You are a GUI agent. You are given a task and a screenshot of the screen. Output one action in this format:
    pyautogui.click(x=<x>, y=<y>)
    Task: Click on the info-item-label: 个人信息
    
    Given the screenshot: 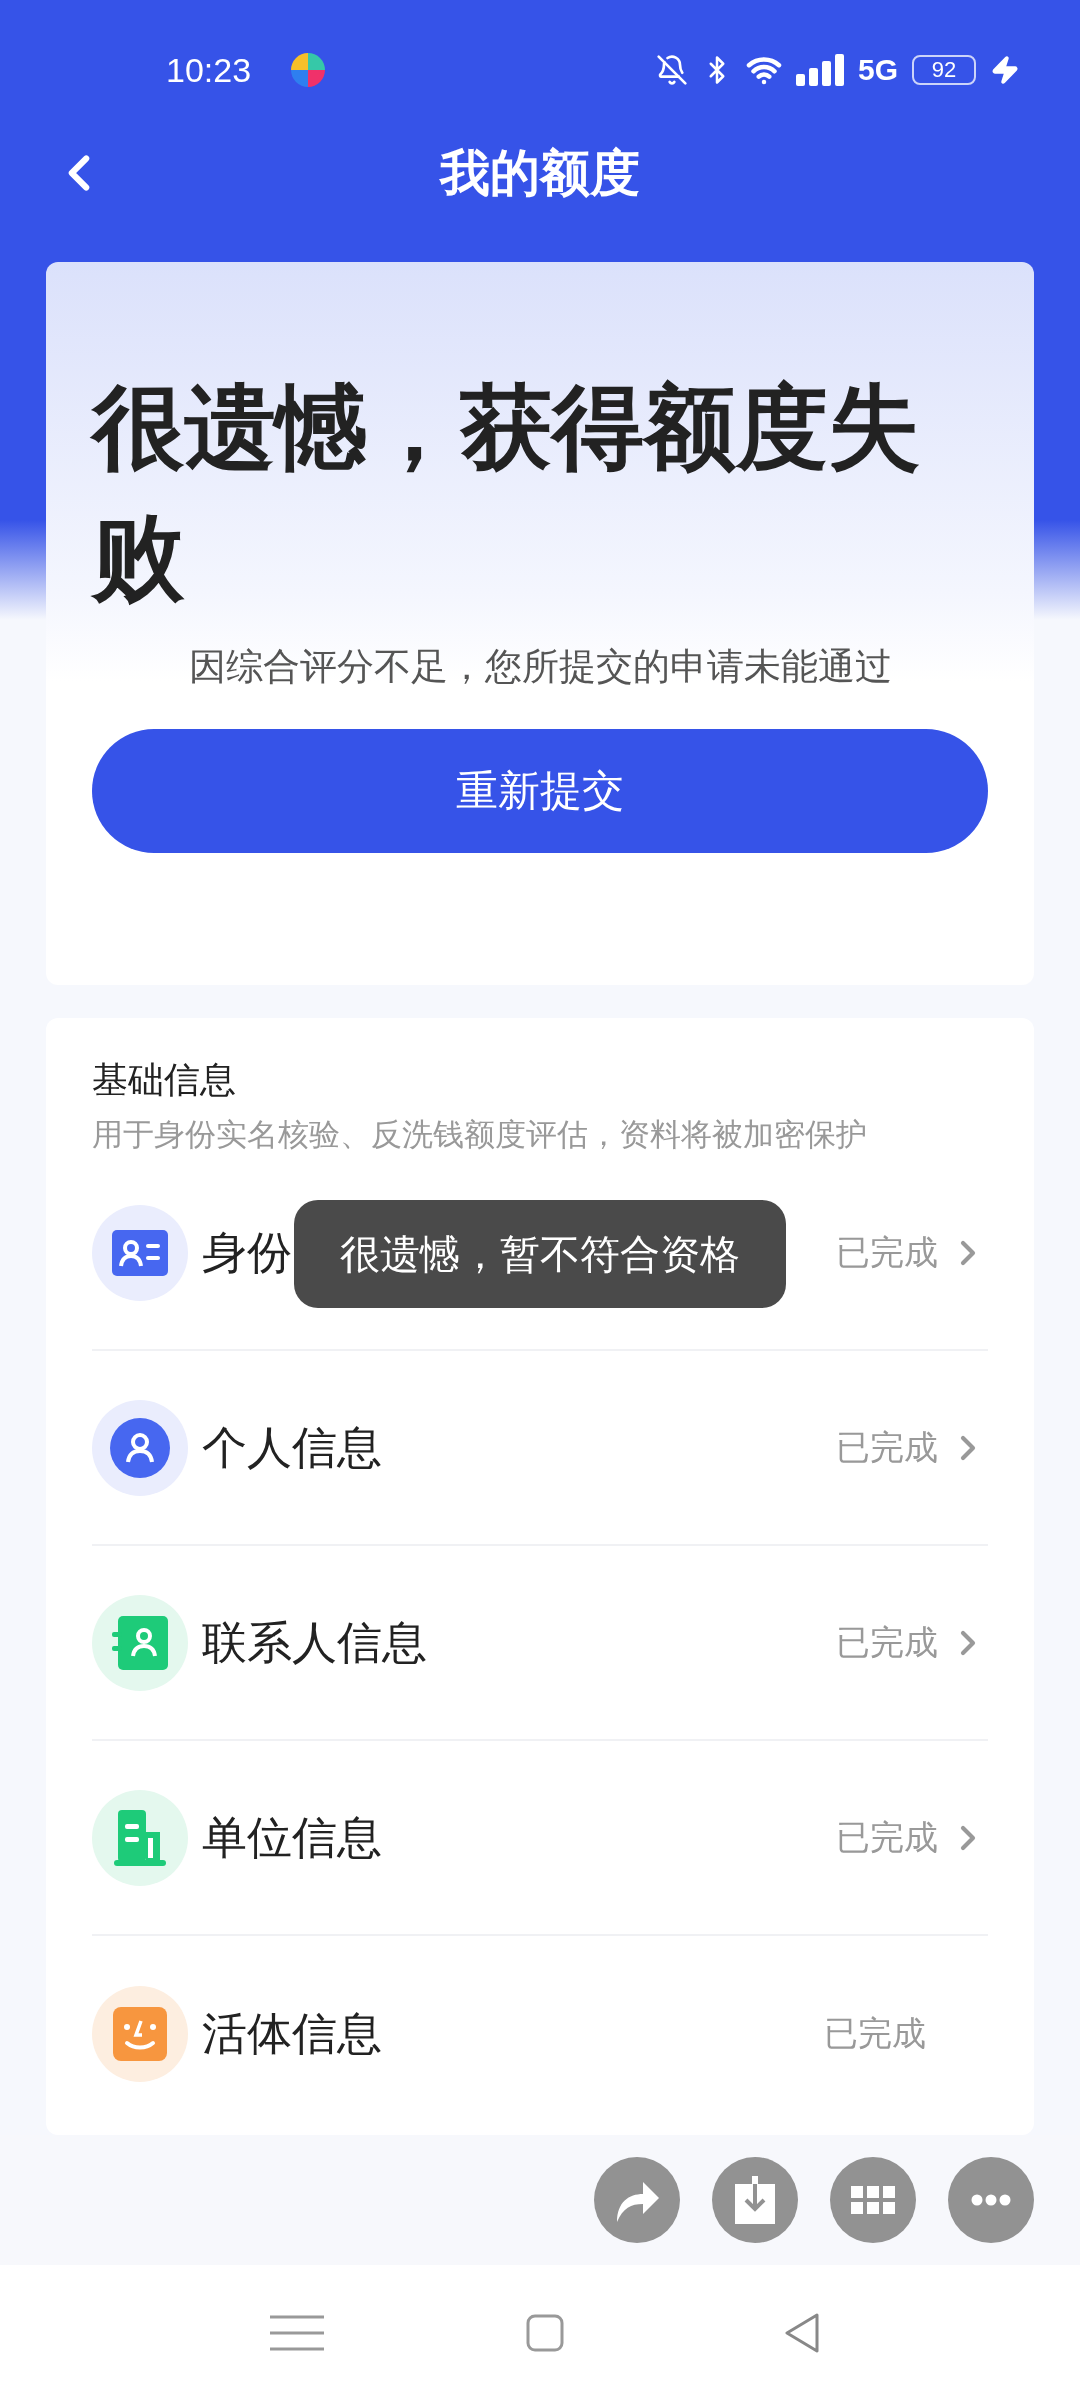 What is the action you would take?
    pyautogui.click(x=292, y=1447)
    